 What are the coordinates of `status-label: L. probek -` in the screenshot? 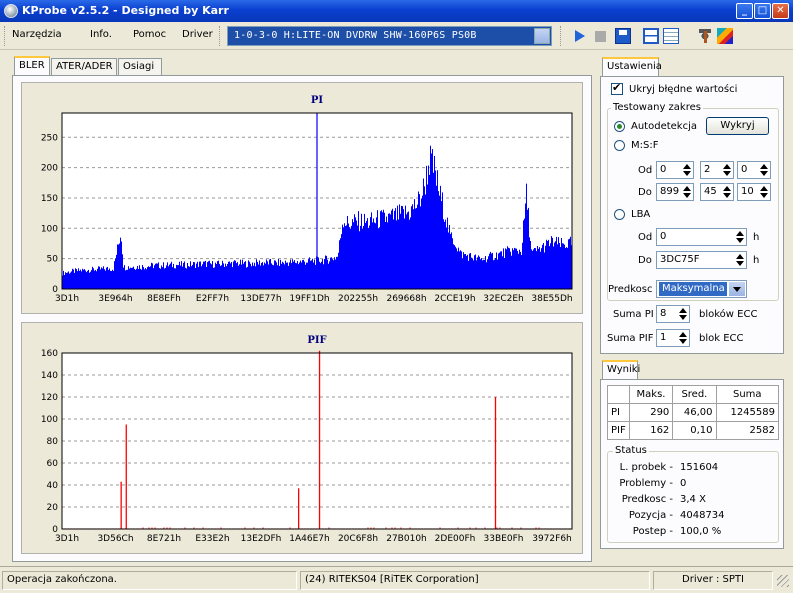 It's located at (646, 467).